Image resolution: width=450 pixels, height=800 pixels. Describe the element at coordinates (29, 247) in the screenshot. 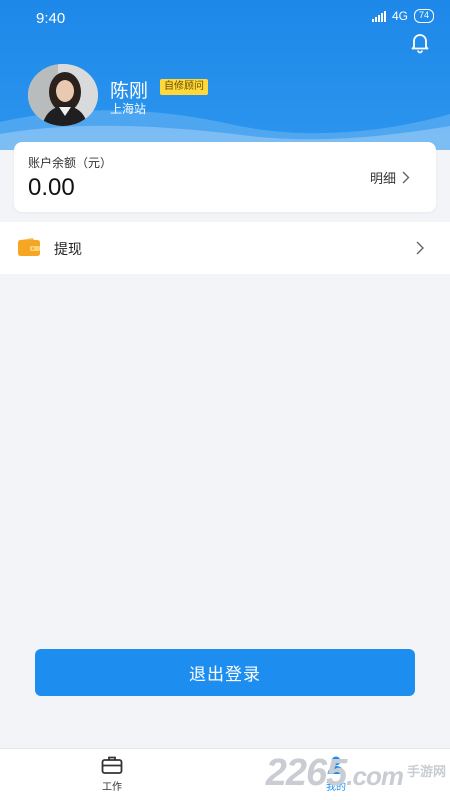

I see `wallet-icon` at that location.